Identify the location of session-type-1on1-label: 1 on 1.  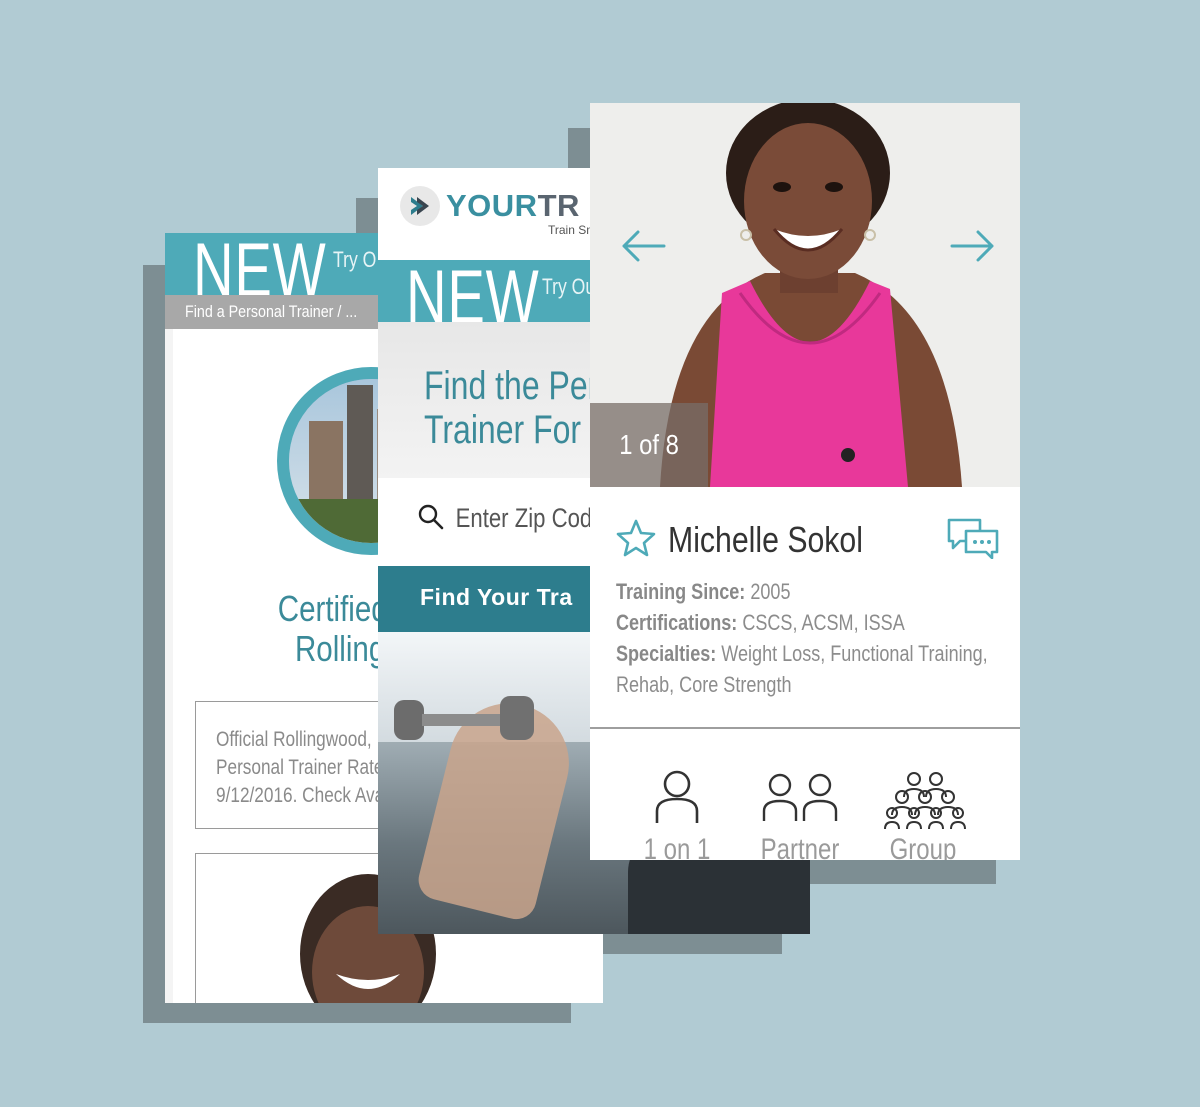
(677, 846).